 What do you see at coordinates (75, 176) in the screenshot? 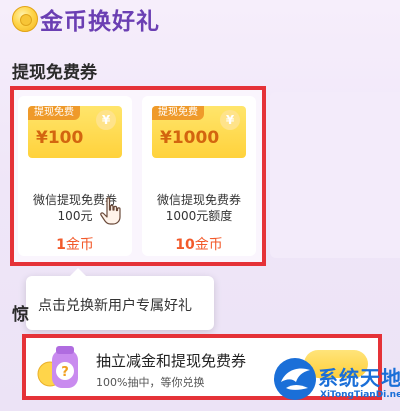
I see `voucher-card-100: 提现免费 ¥ ¥100 微信提现免费券 100元 1金币` at bounding box center [75, 176].